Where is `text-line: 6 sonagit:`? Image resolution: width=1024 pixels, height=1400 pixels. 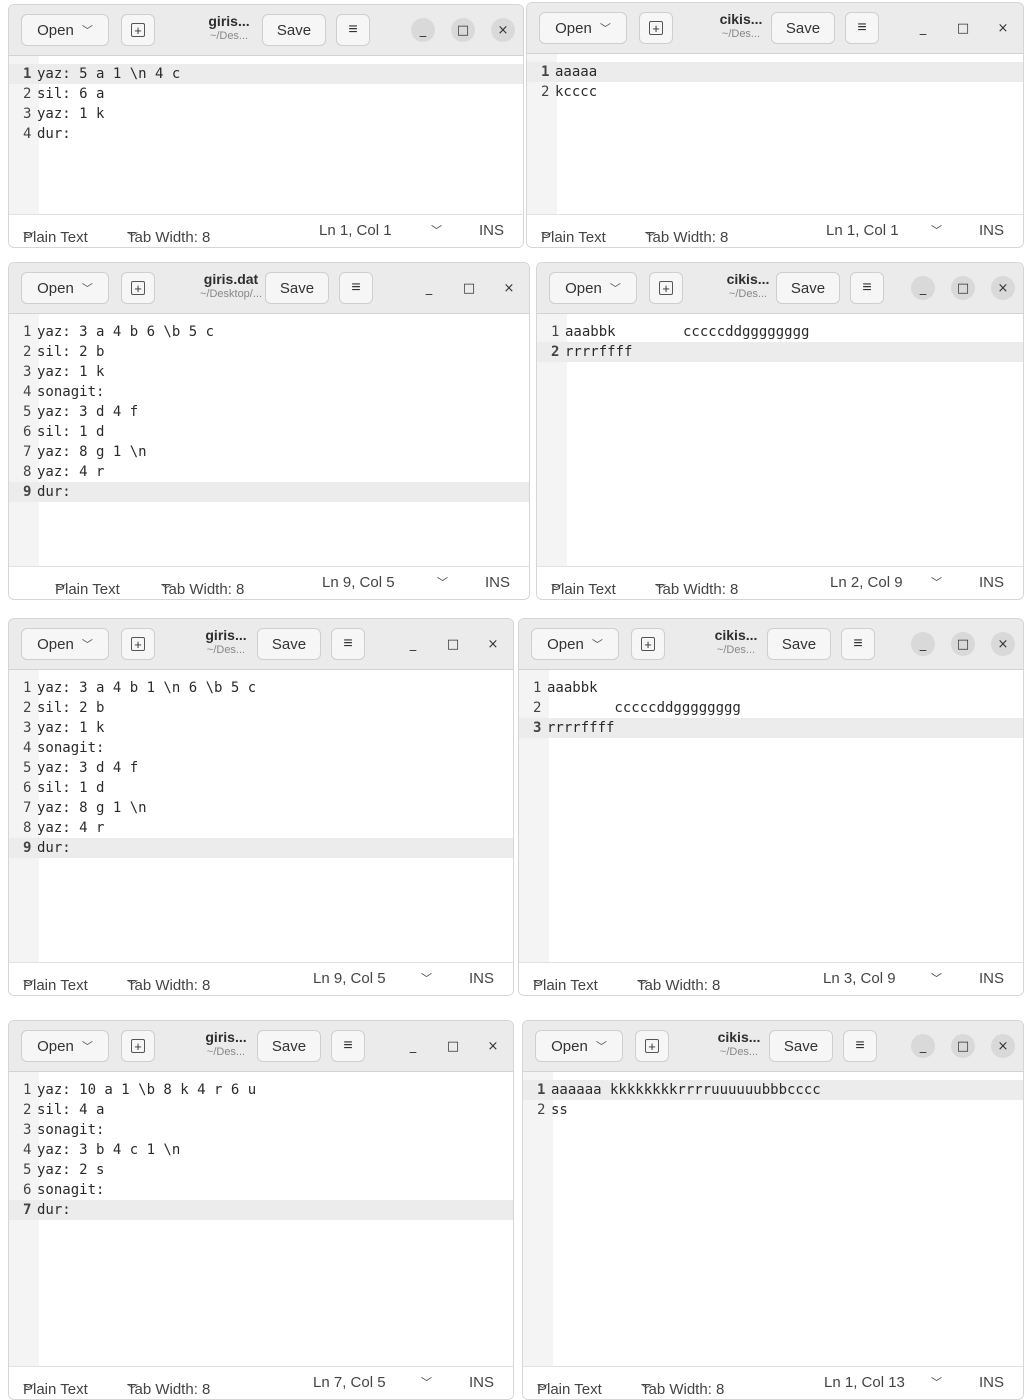 text-line: 6 sonagit: is located at coordinates (261, 1190).